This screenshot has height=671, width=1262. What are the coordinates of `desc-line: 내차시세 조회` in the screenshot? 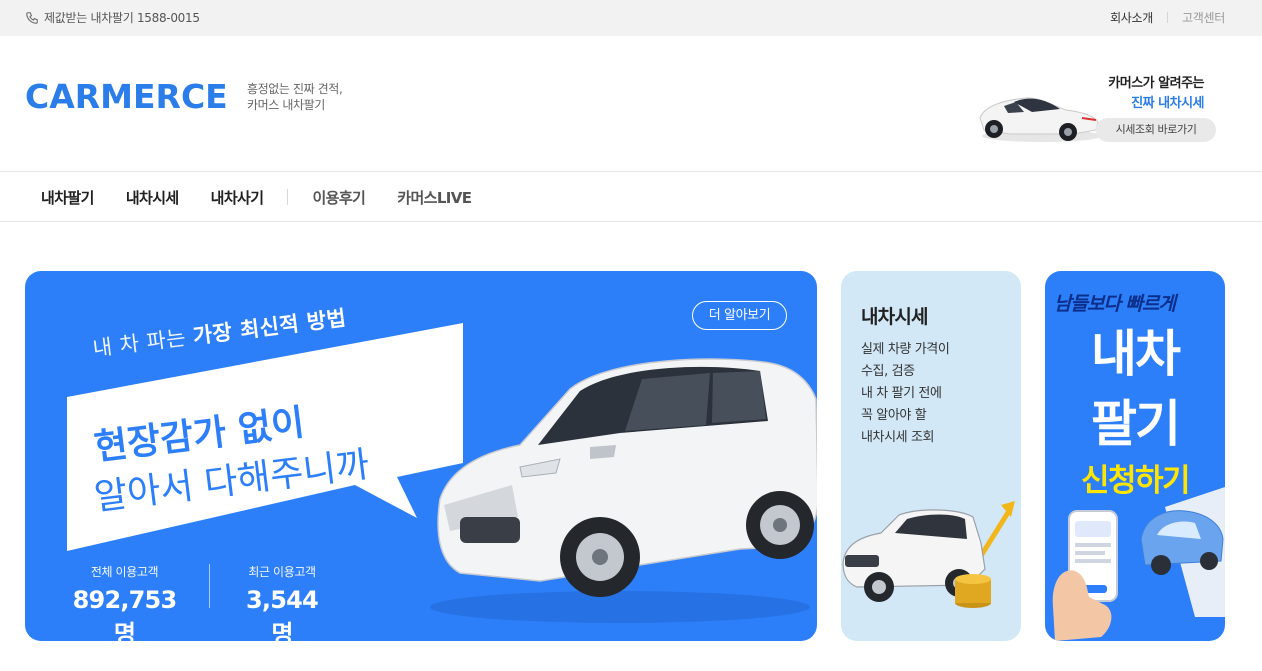 It's located at (898, 437).